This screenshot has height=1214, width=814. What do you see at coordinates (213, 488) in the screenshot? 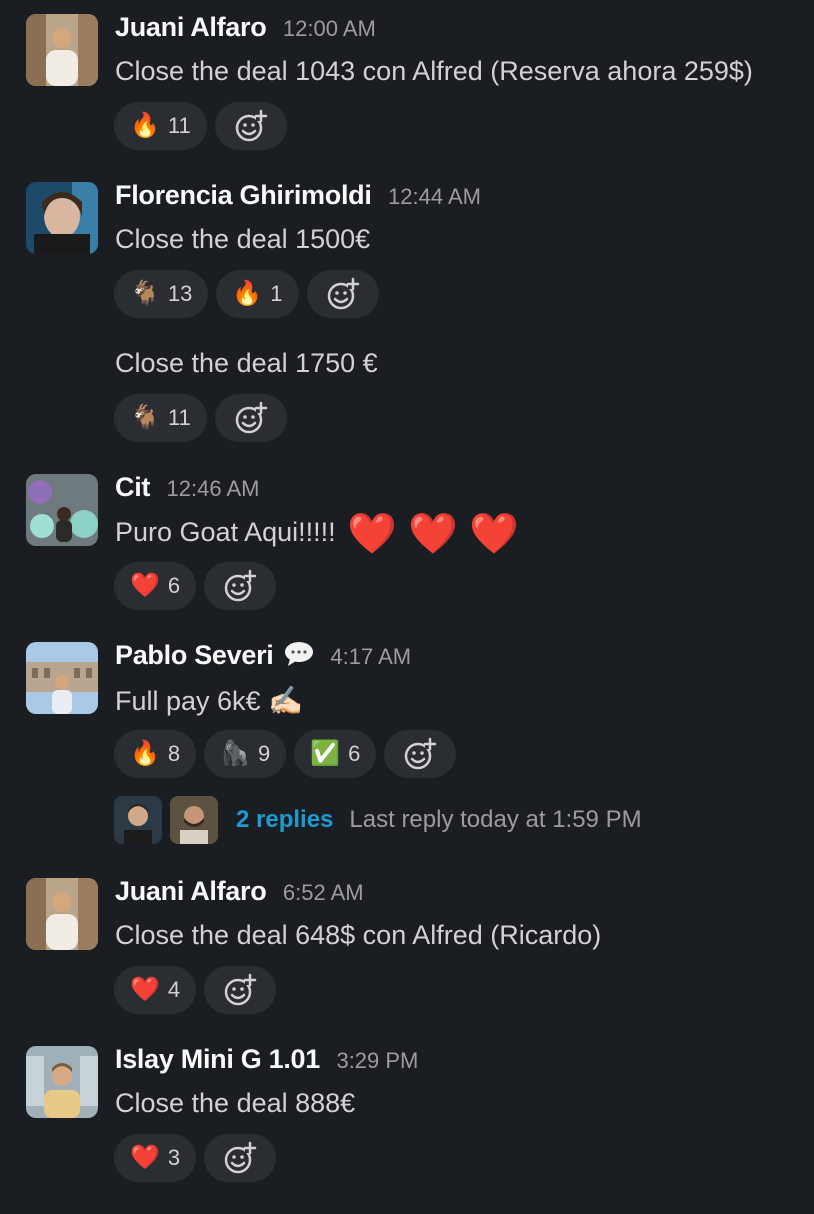
I see `timestamp: 12:46 AM` at bounding box center [213, 488].